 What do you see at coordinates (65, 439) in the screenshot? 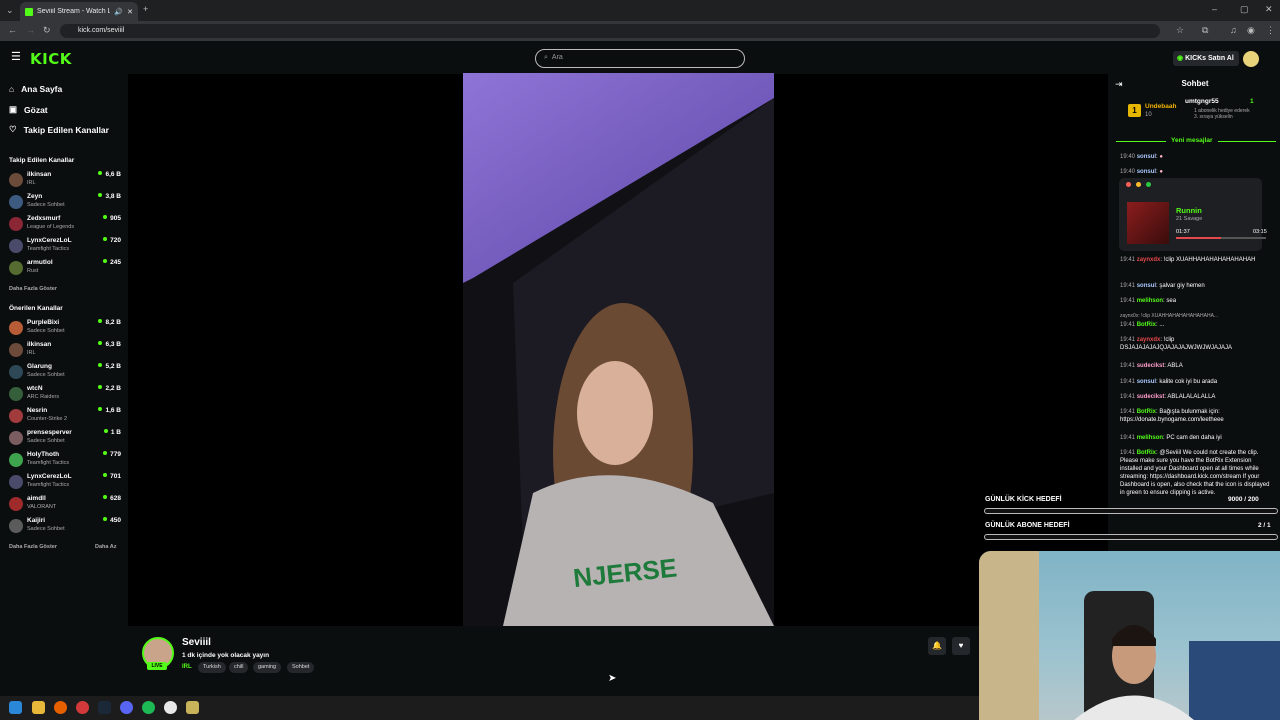
I see `sidebar-channel: prensesperver Sadece Sohbet 1 B` at bounding box center [65, 439].